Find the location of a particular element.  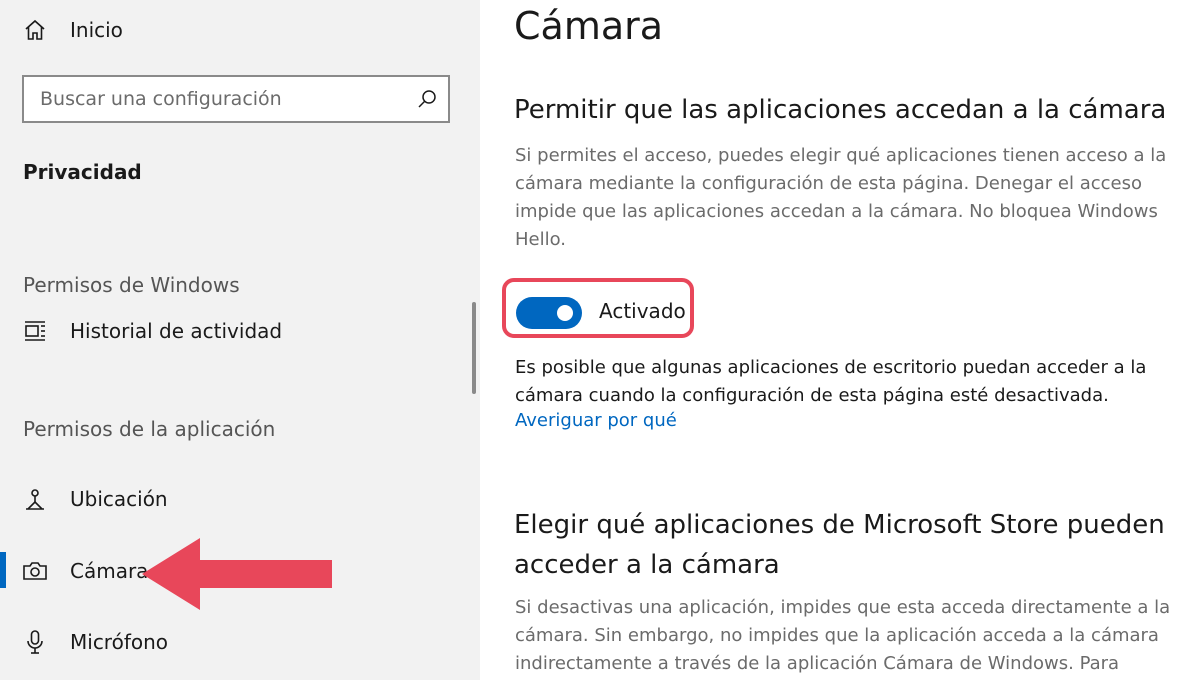

sidebar-item-label: Micrófono is located at coordinates (119, 642).